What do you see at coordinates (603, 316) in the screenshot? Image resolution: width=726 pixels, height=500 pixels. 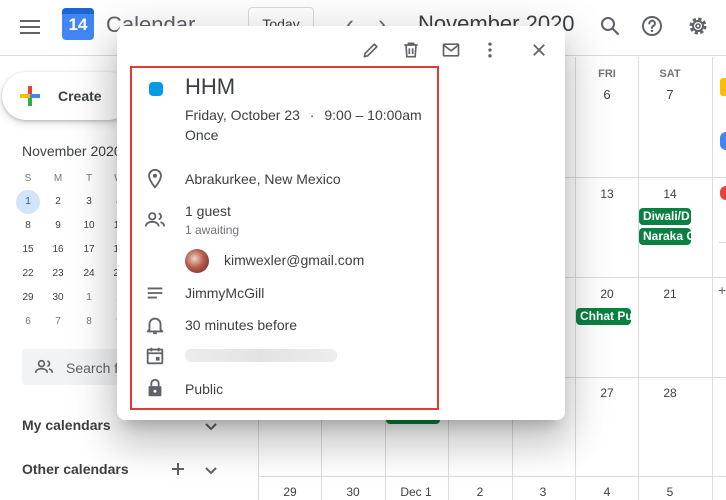 I see `event-chip-chhat: Chhat Pu` at bounding box center [603, 316].